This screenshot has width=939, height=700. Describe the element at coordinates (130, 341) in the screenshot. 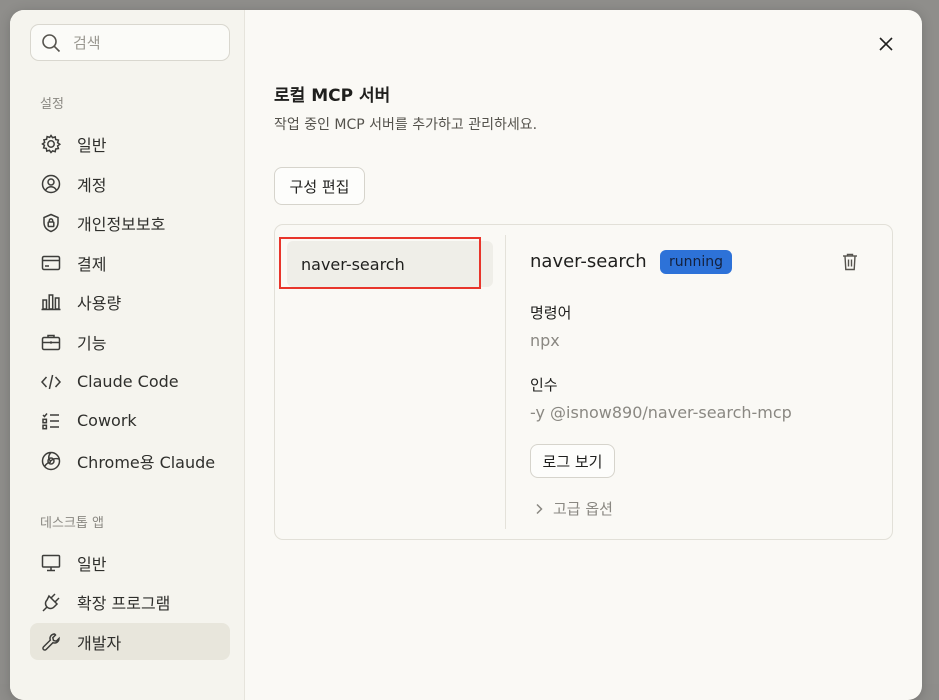

I see `sidebar-item-features: 기능` at that location.